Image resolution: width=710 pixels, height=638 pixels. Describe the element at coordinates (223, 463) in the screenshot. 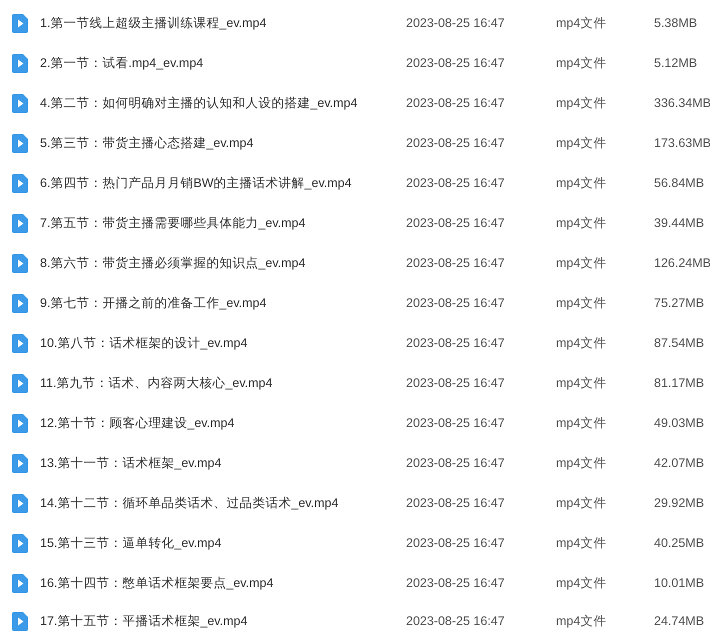

I see `file-name: 13.第十一节：话术框架_ev.mp4` at that location.